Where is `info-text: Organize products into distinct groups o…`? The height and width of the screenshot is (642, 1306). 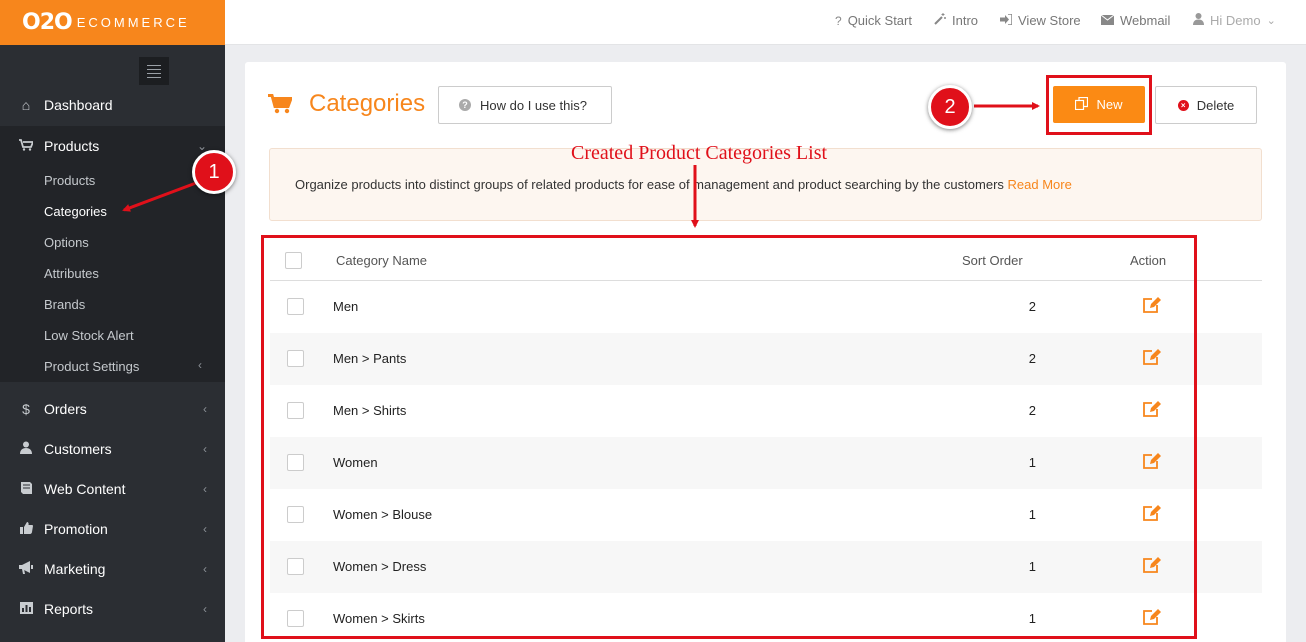 info-text: Organize products into distinct groups o… is located at coordinates (683, 184).